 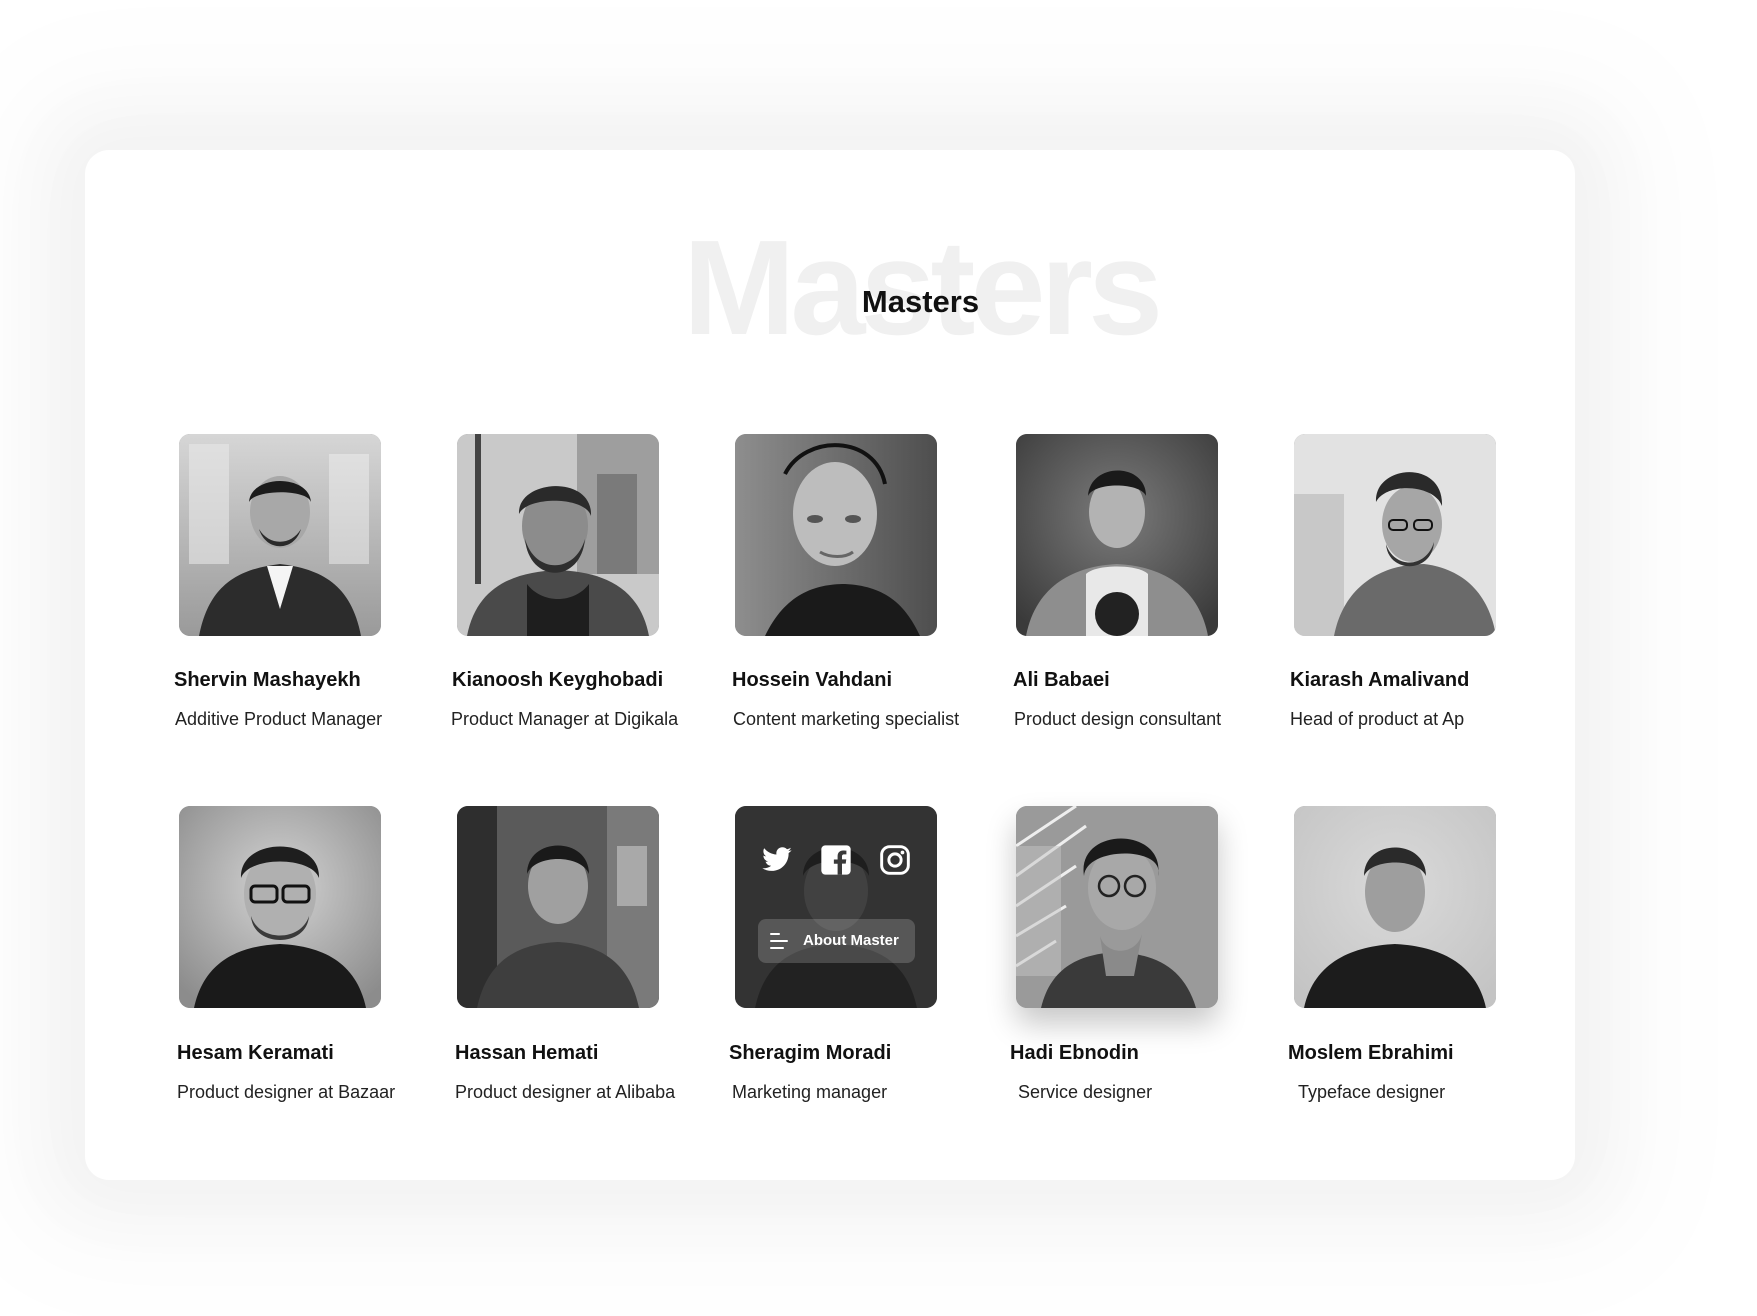 I want to click on master-role: Product designer at Alibaba, so click(x=565, y=1092).